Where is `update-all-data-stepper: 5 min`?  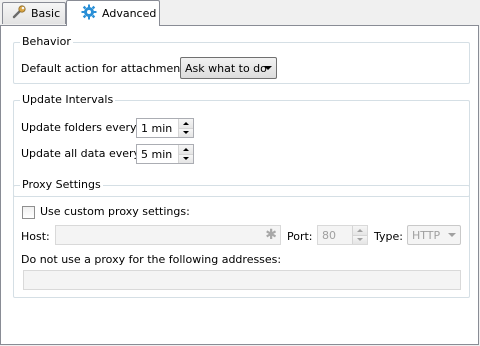 update-all-data-stepper: 5 min is located at coordinates (165, 154).